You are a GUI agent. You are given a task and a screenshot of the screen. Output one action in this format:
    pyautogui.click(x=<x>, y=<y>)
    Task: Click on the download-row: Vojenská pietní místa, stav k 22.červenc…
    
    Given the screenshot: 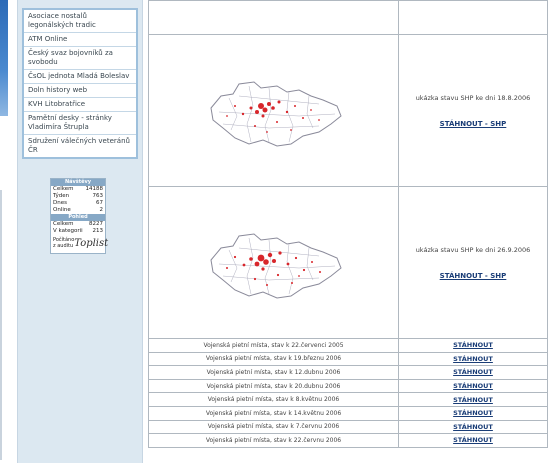 What is the action you would take?
    pyautogui.click(x=348, y=345)
    